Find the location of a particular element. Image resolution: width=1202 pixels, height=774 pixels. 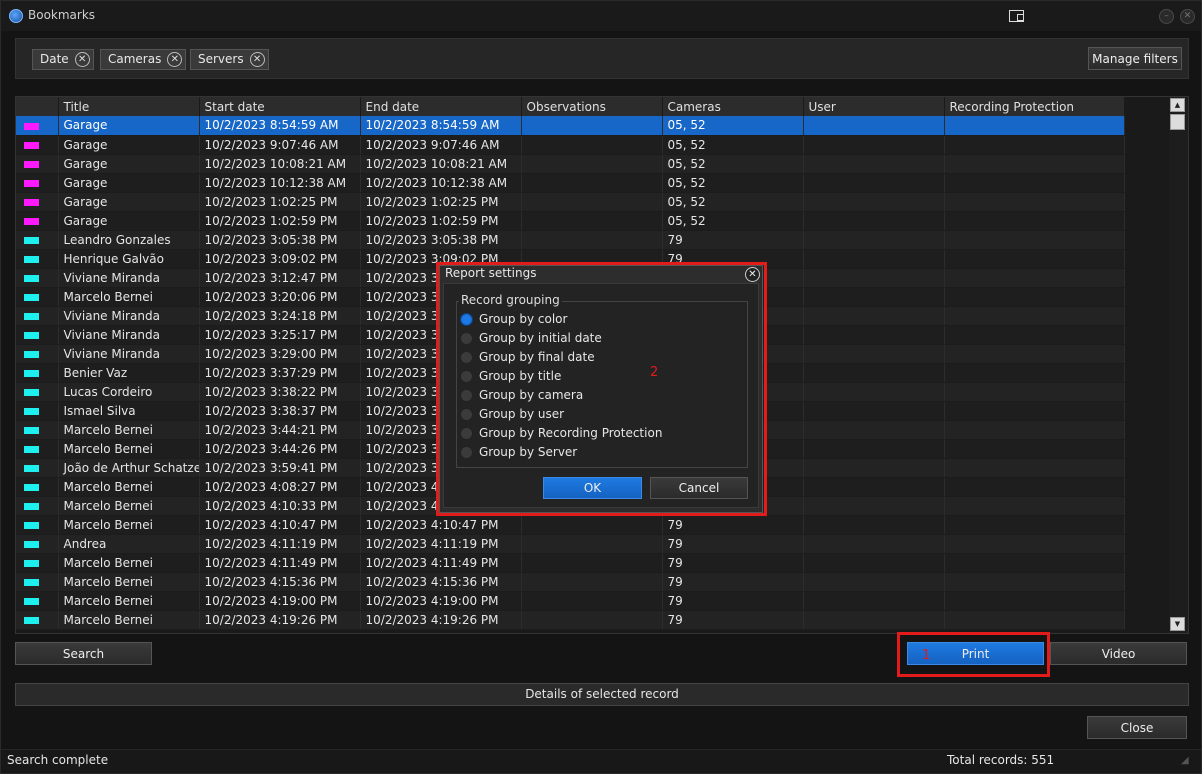

cell-start-date: 10/2/2023 4:11:19 PM is located at coordinates (280, 544).